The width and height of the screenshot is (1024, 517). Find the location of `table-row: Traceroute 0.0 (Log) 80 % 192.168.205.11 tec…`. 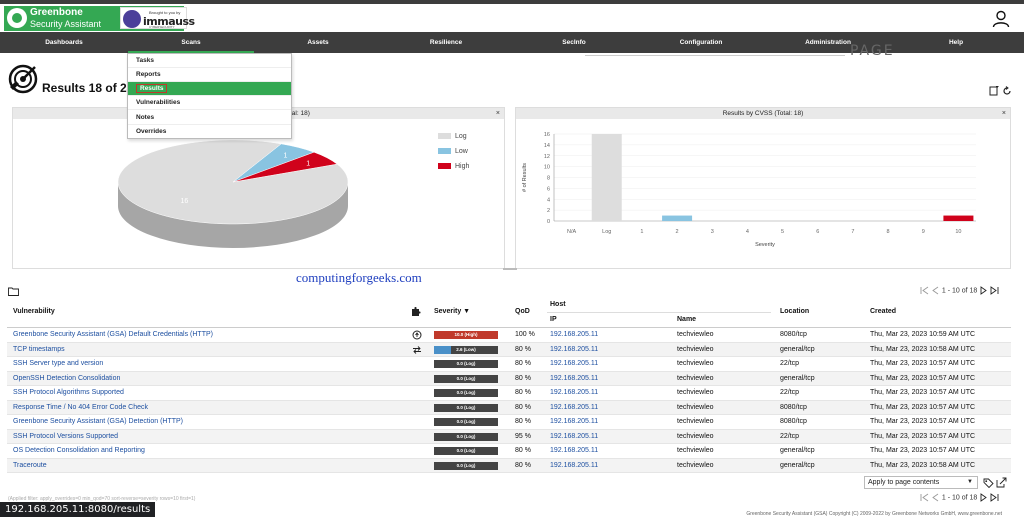

table-row: Traceroute 0.0 (Log) 80 % 192.168.205.11 tec… is located at coordinates (509, 465).